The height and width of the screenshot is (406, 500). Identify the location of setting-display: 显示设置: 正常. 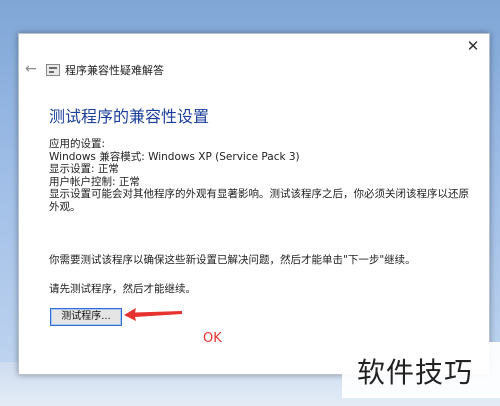
(84, 169).